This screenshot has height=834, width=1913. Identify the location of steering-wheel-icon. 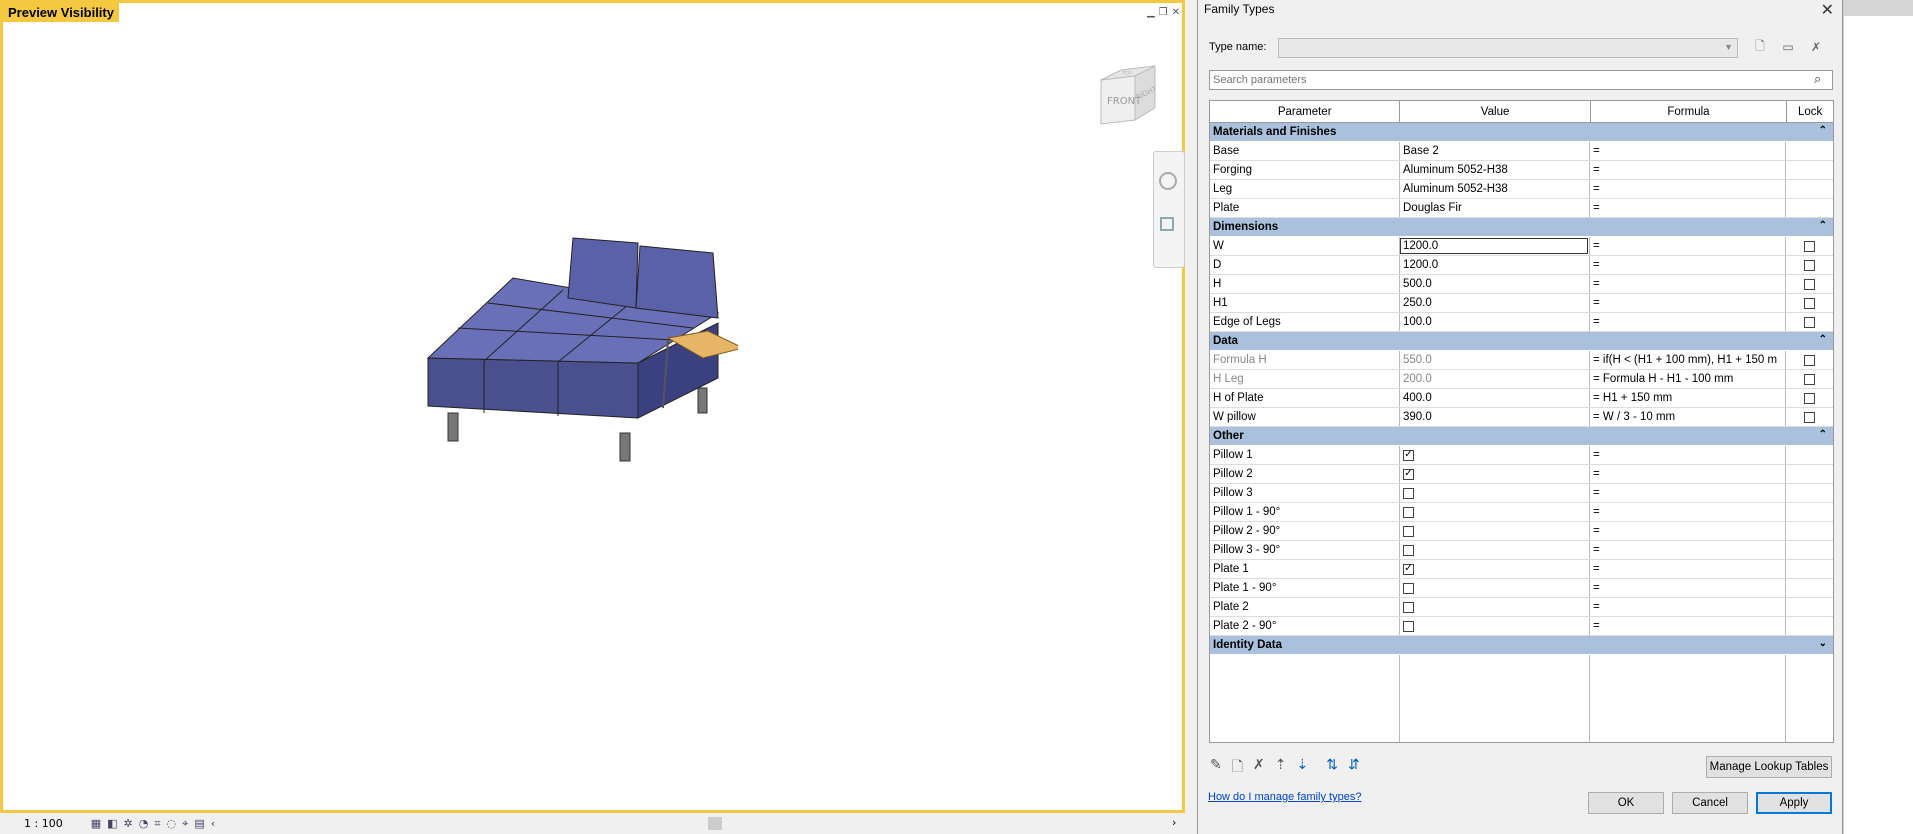
(1168, 181).